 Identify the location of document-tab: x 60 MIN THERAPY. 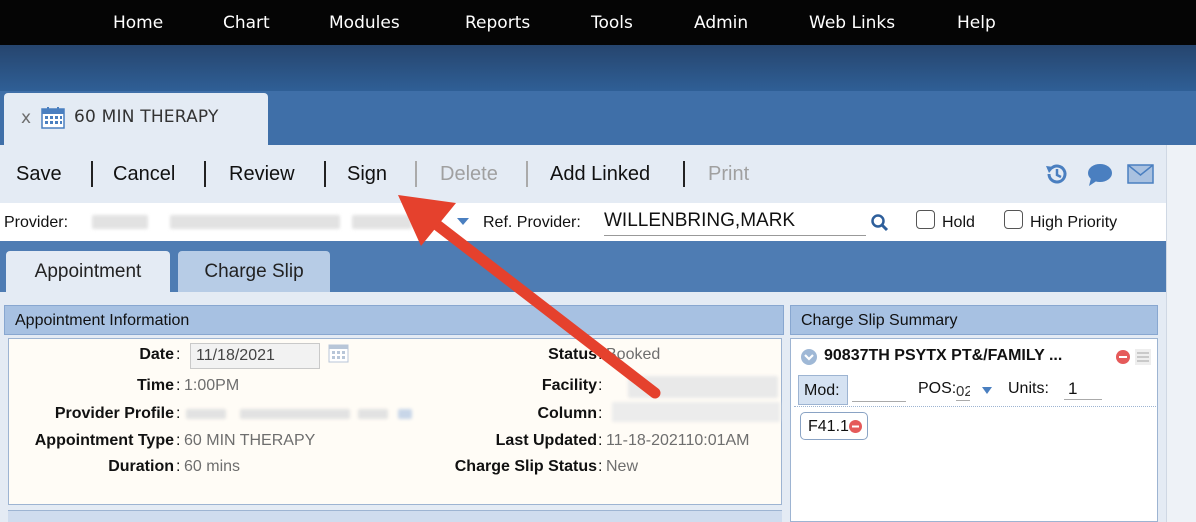
(136, 119).